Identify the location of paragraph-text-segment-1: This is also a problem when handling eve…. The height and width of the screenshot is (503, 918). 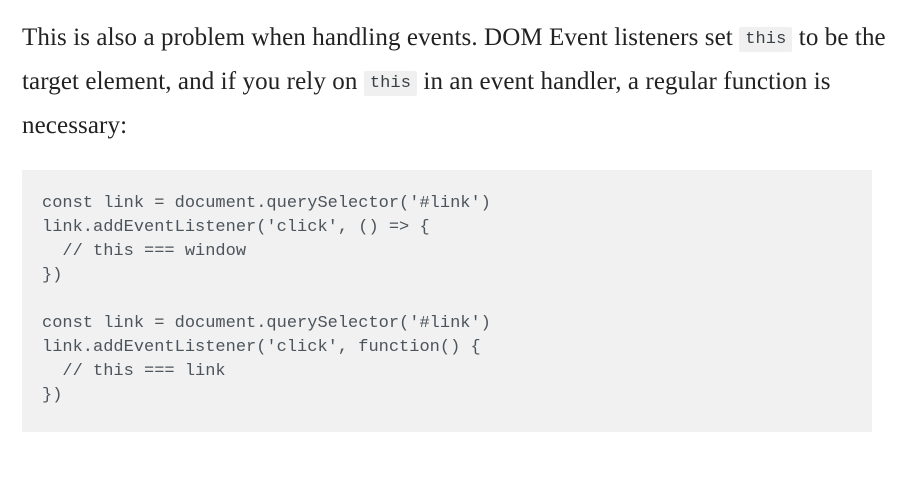
(381, 37).